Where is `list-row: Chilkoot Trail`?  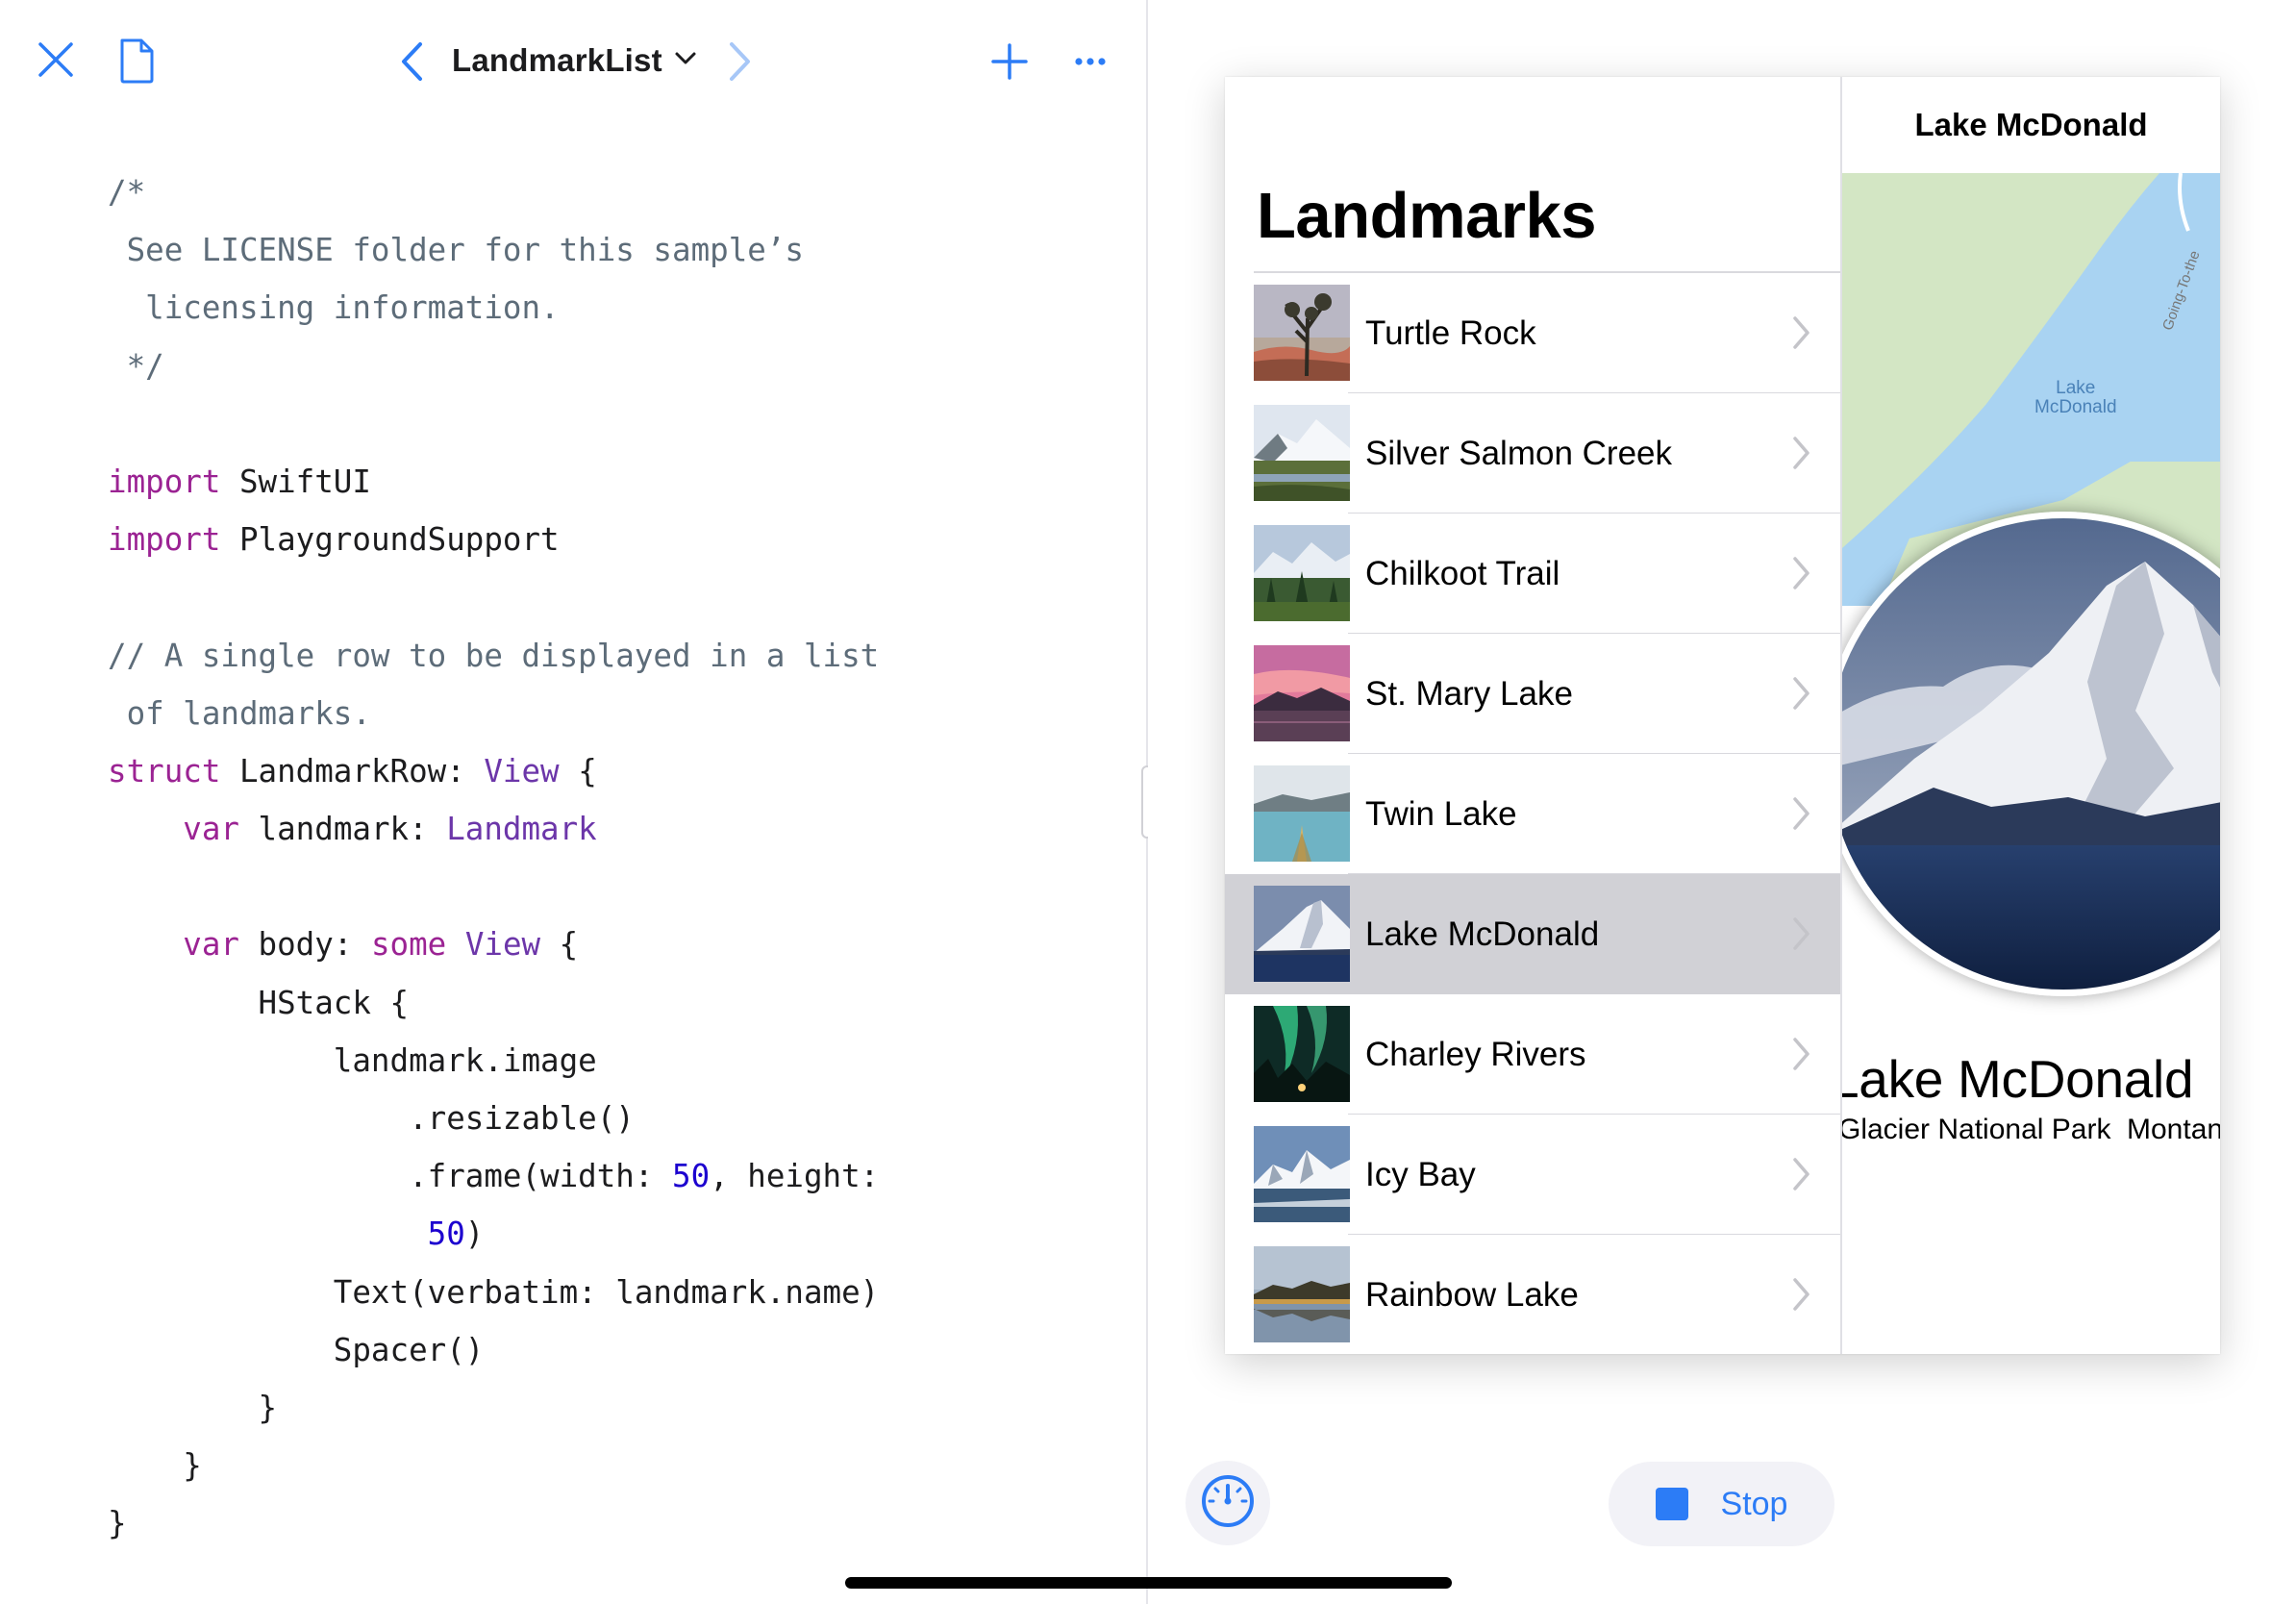 list-row: Chilkoot Trail is located at coordinates (1532, 574).